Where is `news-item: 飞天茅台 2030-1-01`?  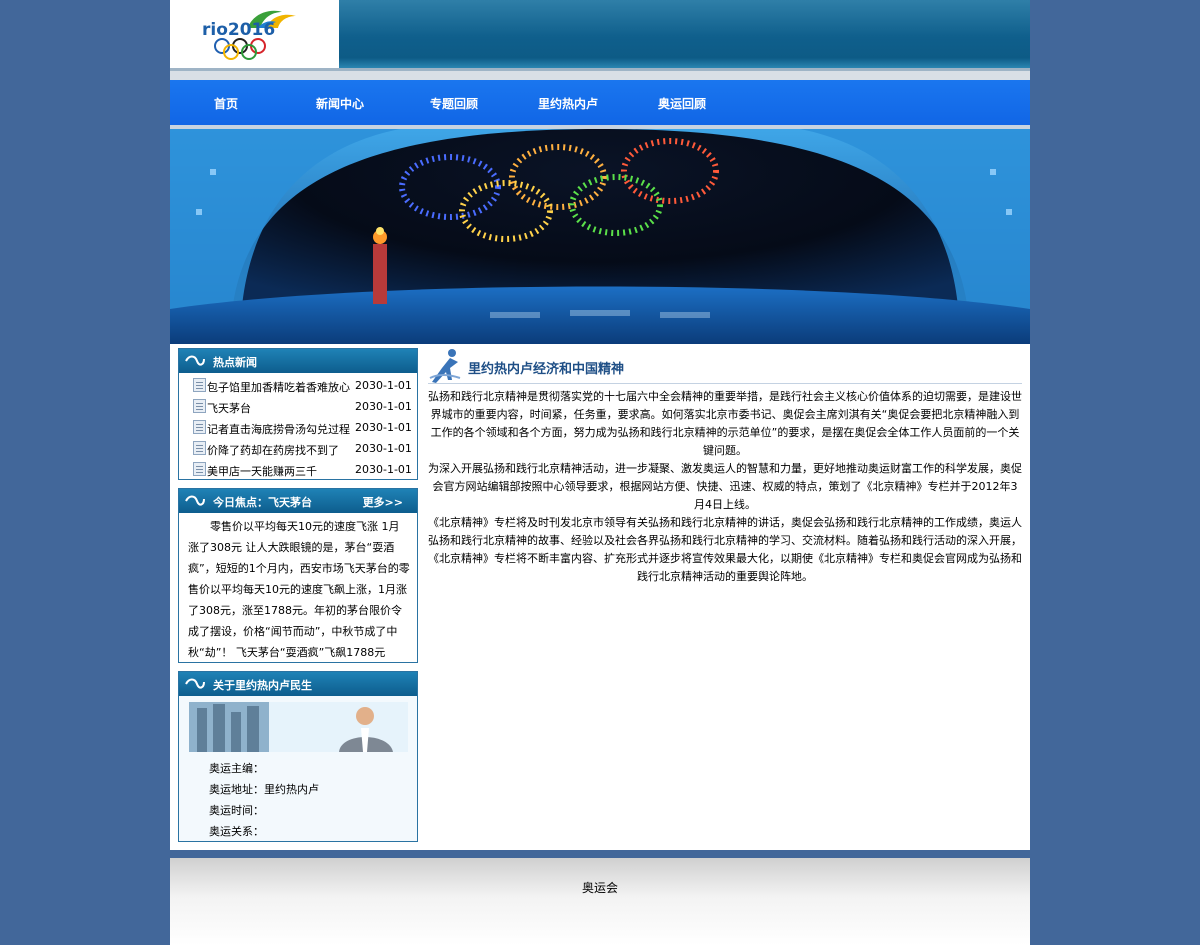
news-item: 飞天茅台 2030-1-01 is located at coordinates (298, 406).